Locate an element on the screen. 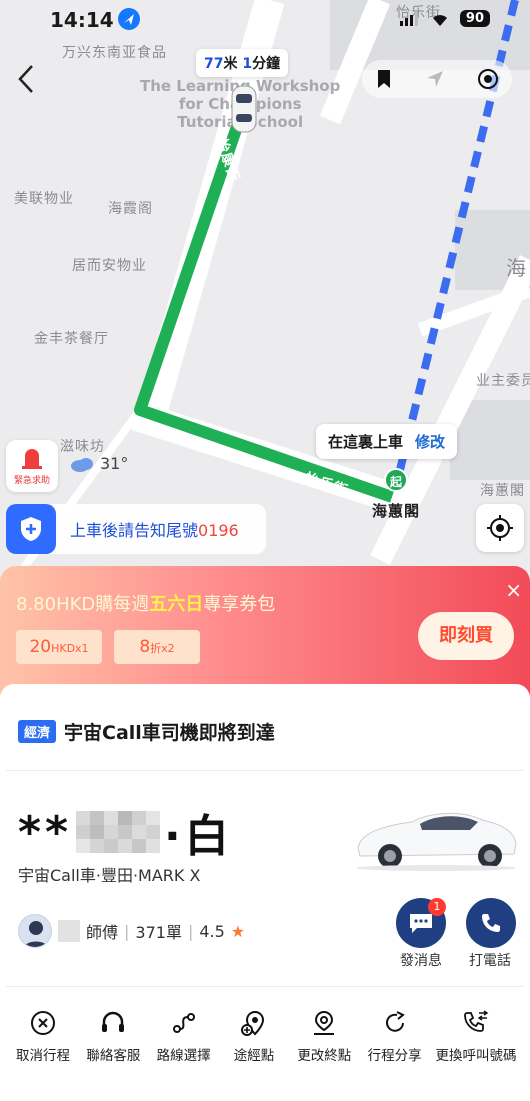 The height and width of the screenshot is (1101, 530). call-label: 打電話 is located at coordinates (490, 961).